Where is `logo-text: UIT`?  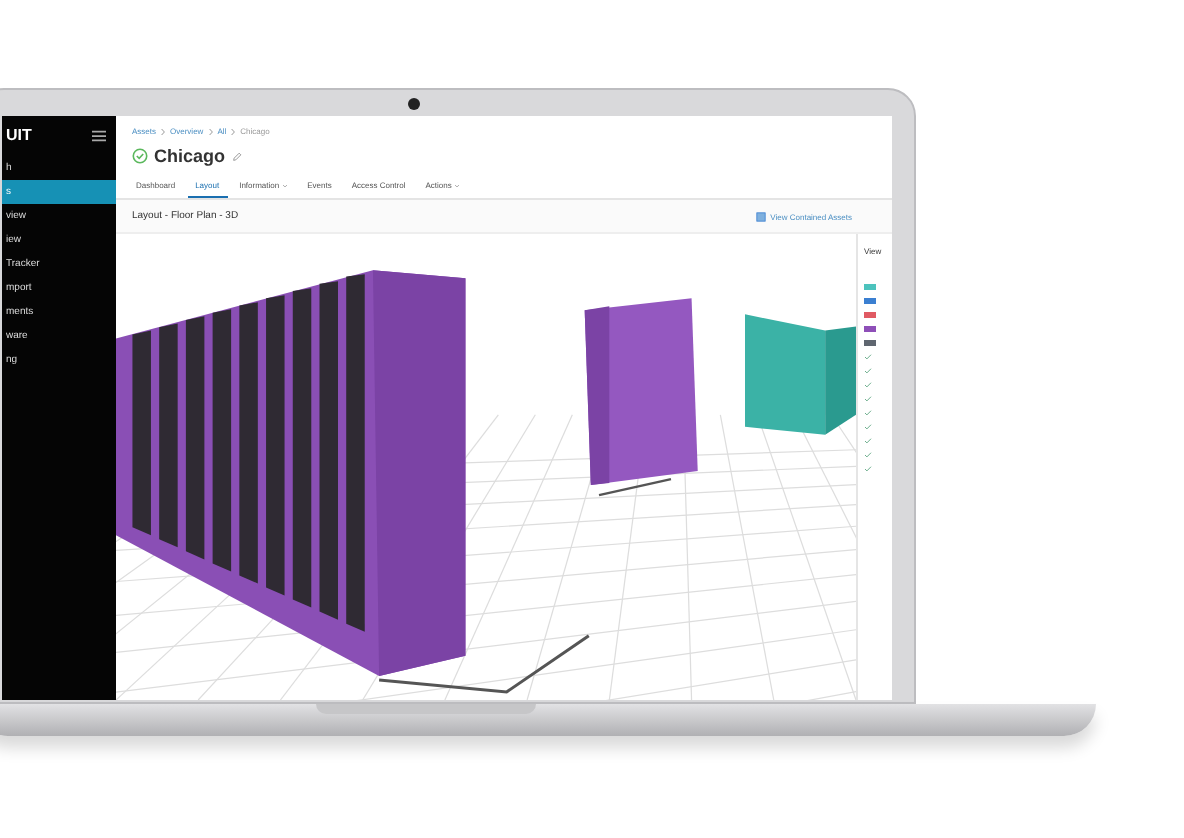 logo-text: UIT is located at coordinates (19, 135).